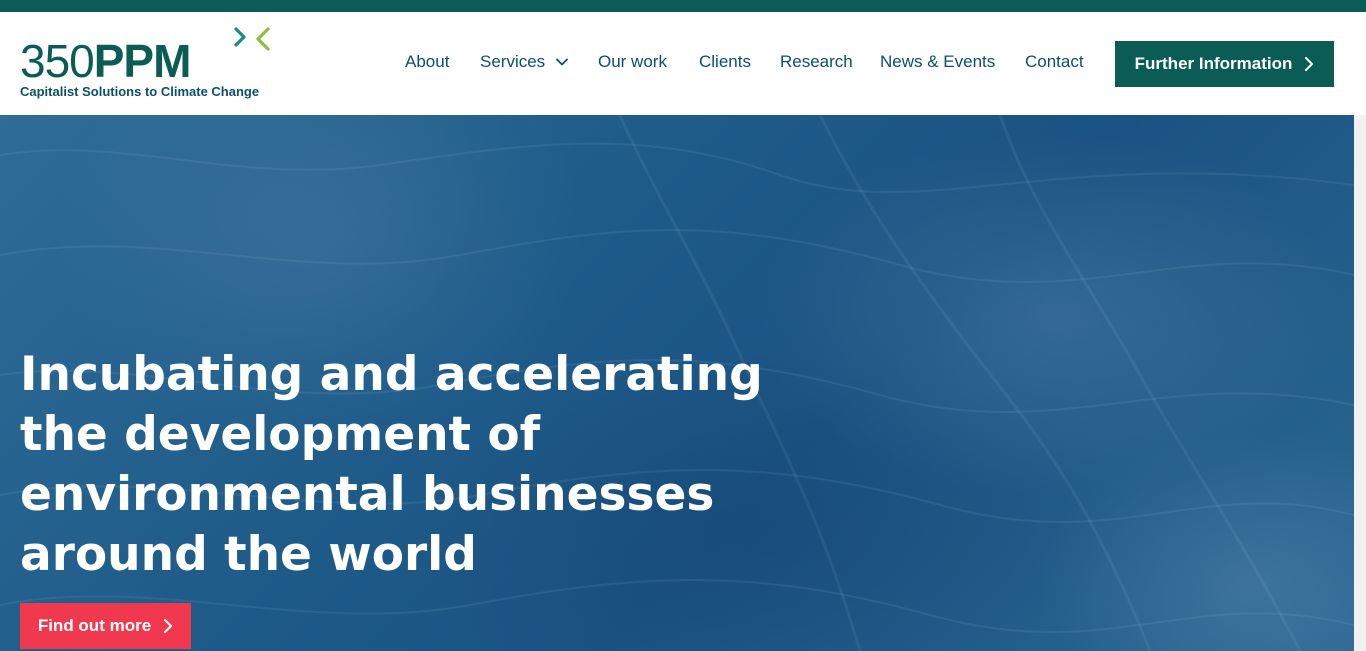 The width and height of the screenshot is (1366, 651). I want to click on nav-item-services: Services, so click(524, 62).